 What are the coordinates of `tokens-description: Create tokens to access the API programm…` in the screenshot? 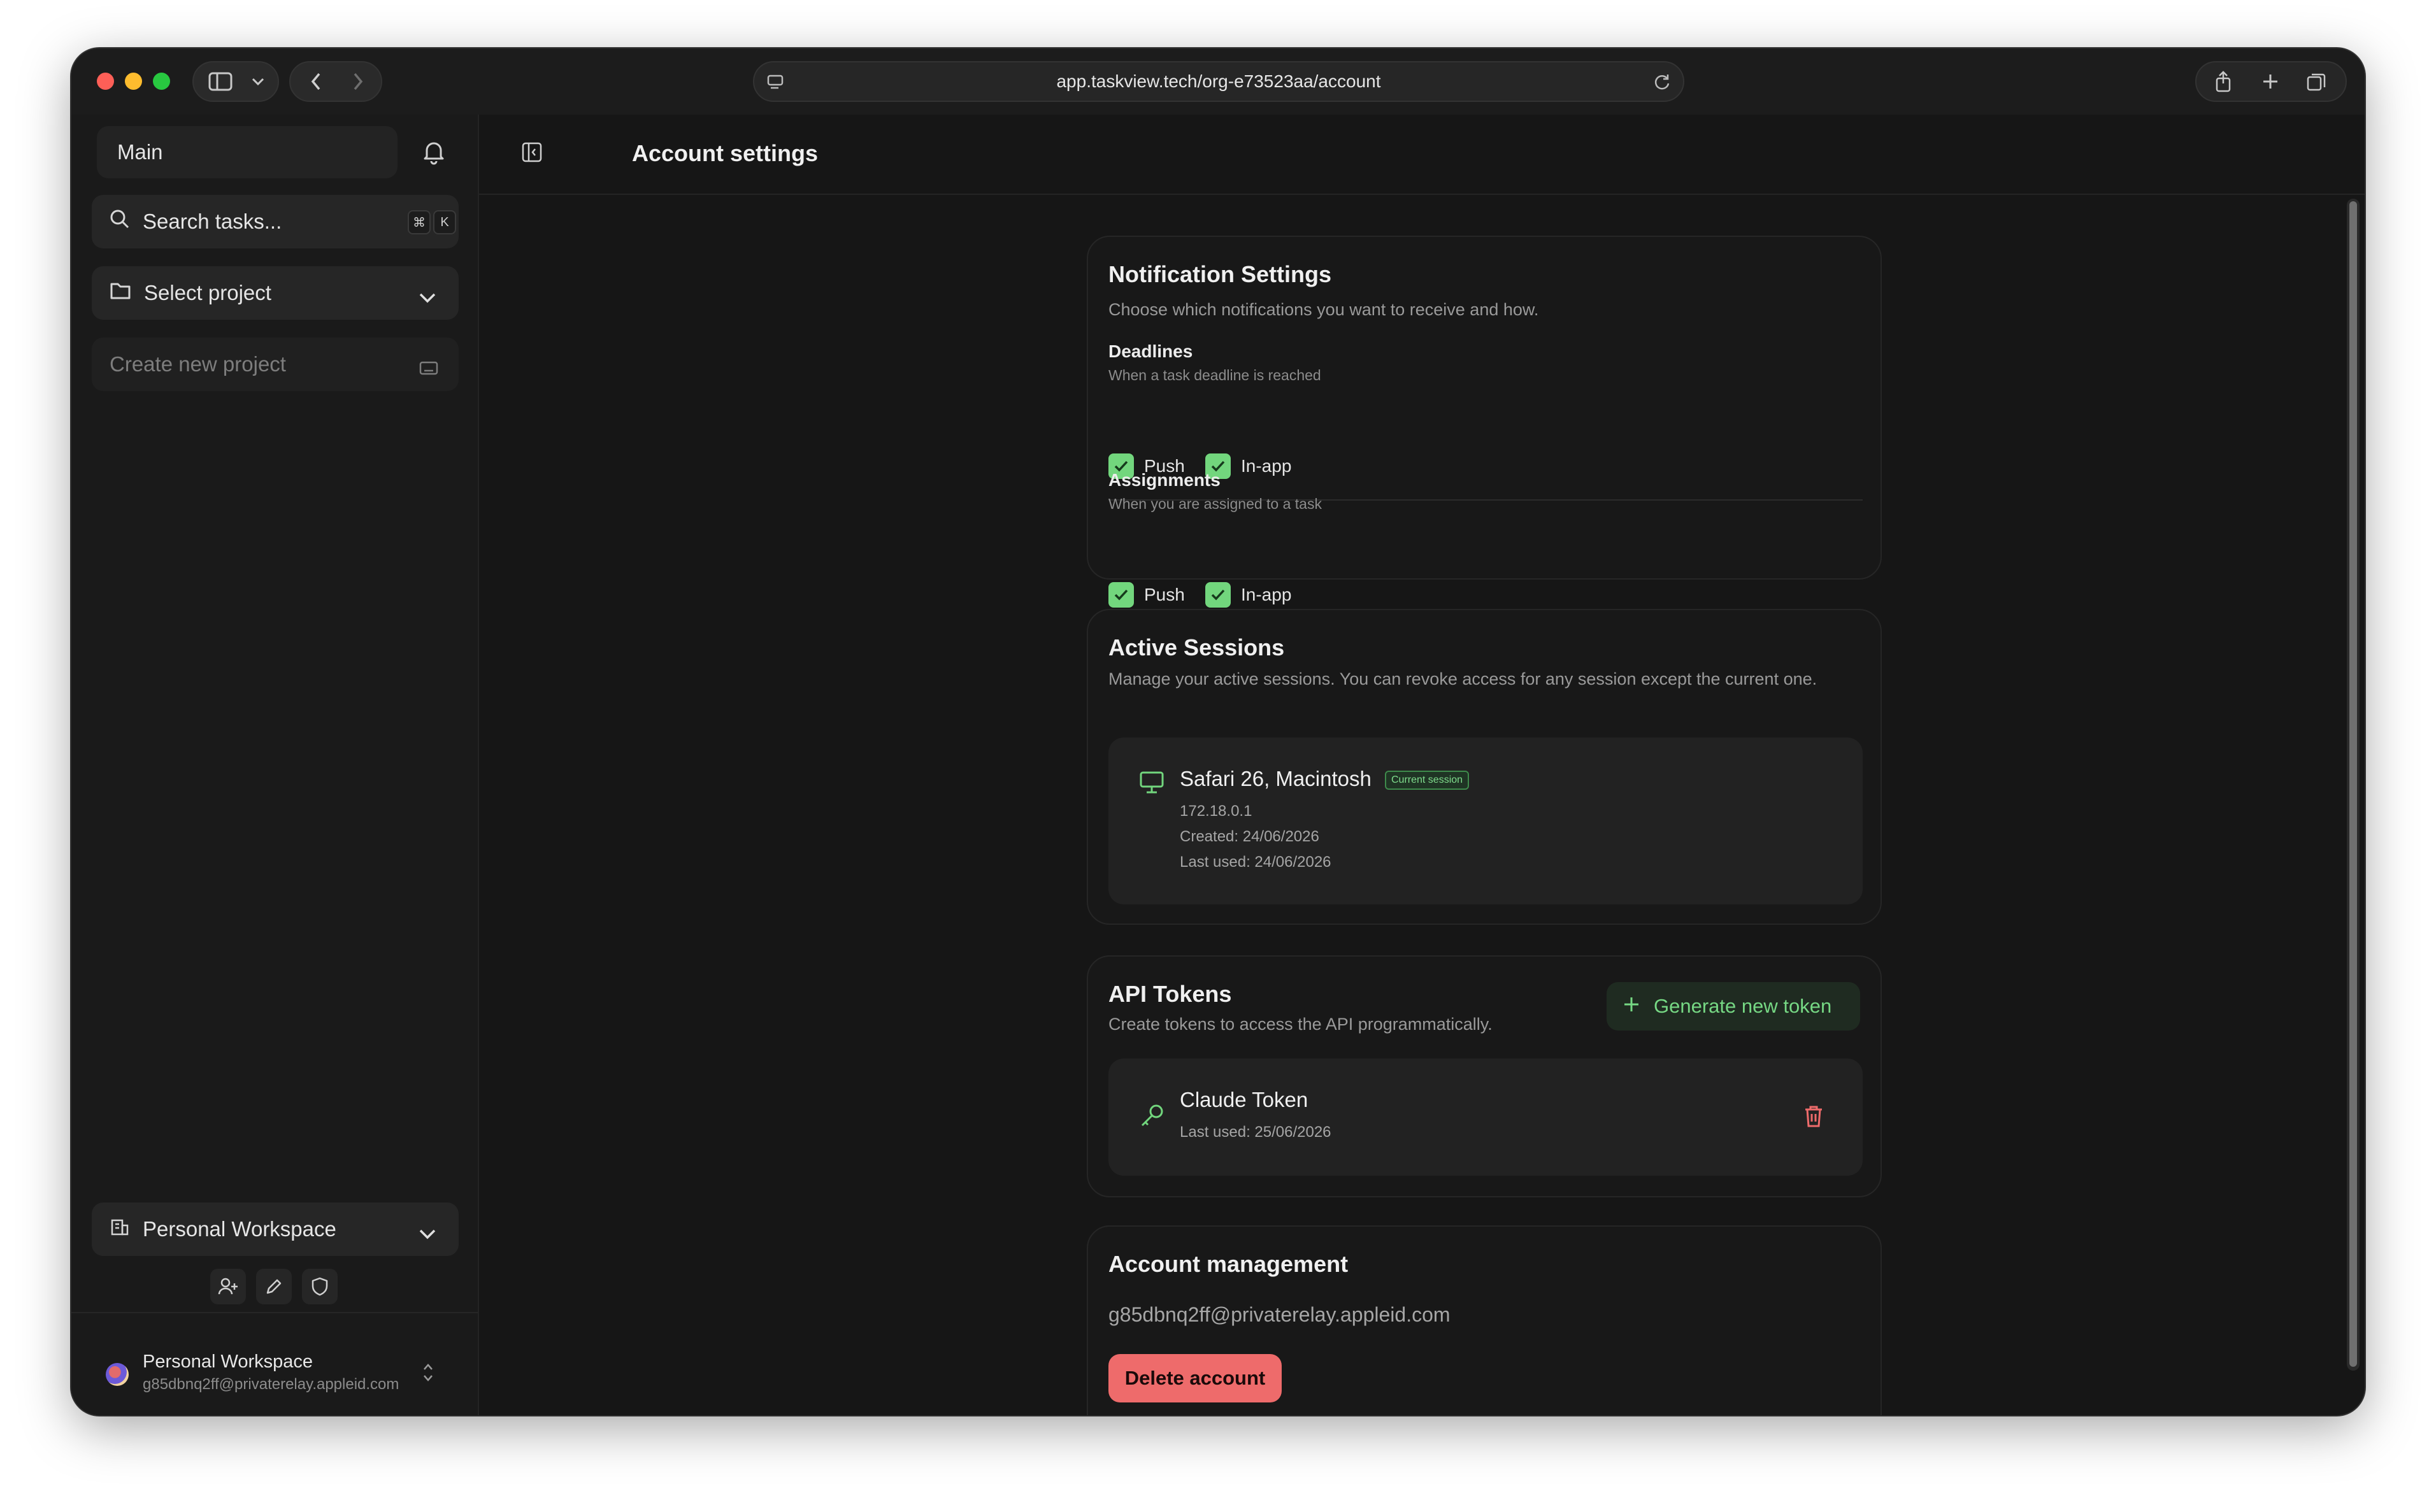 It's located at (1300, 1024).